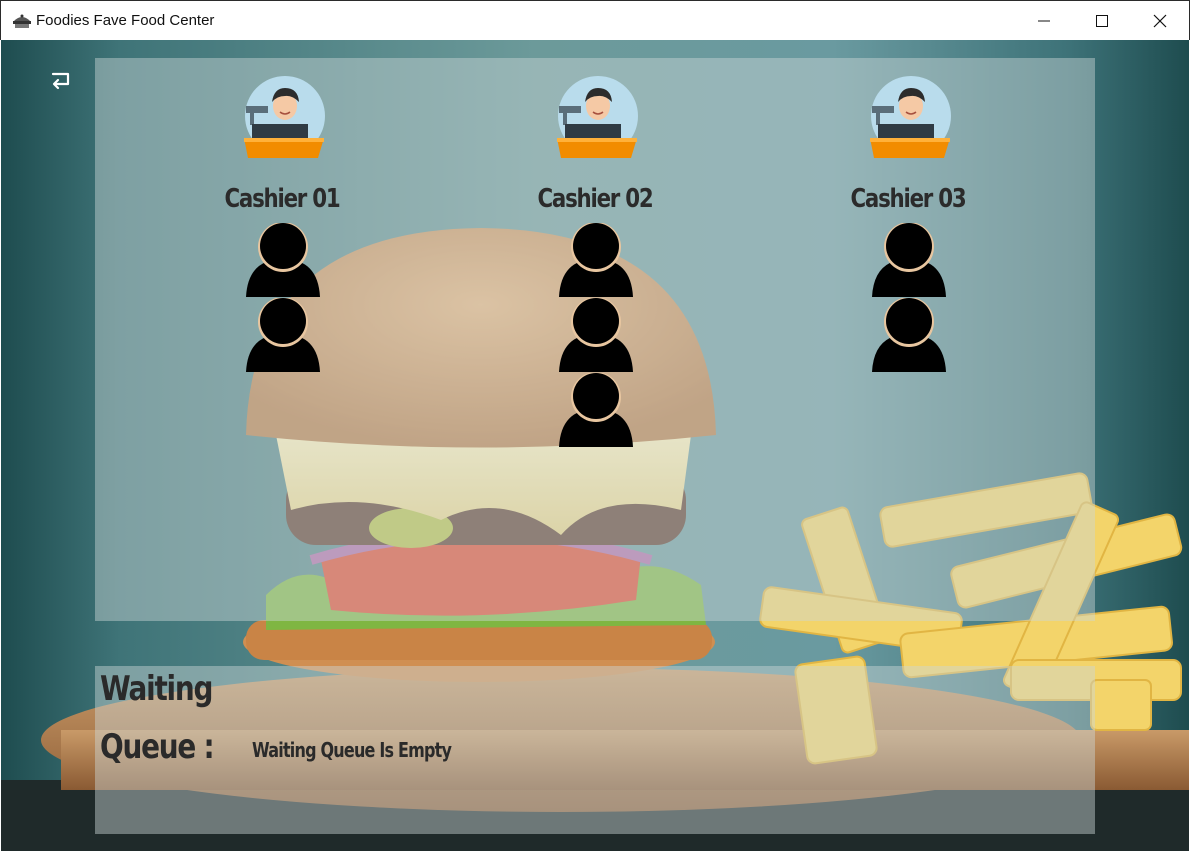 The image size is (1190, 852). What do you see at coordinates (61, 82) in the screenshot?
I see `return-arrow-icon` at bounding box center [61, 82].